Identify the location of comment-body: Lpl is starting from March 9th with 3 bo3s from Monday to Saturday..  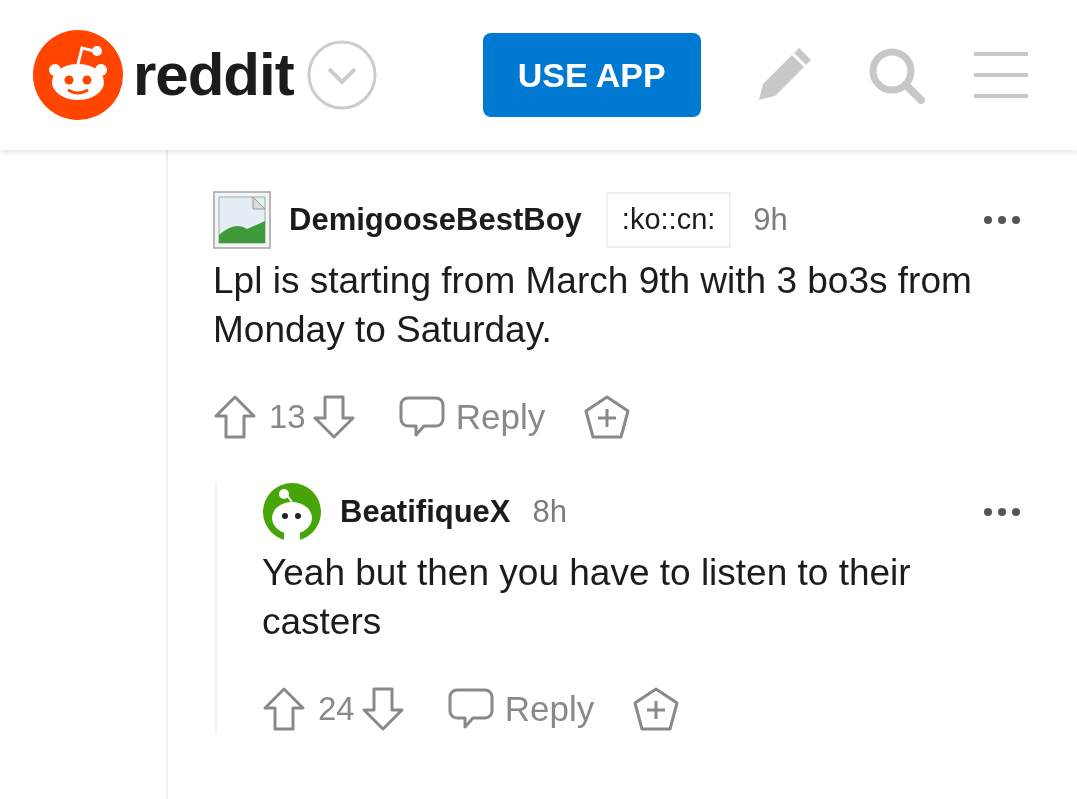
(593, 305).